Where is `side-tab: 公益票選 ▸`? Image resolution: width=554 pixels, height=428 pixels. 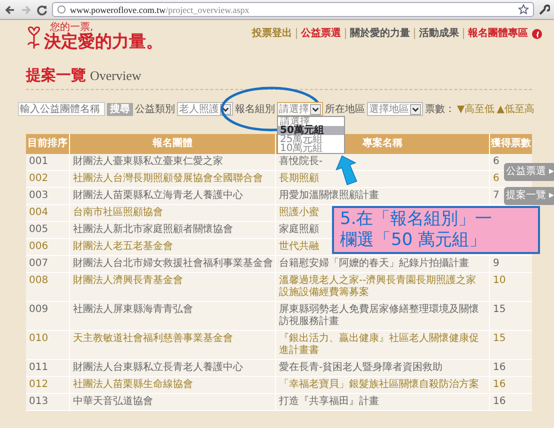
side-tab: 公益票選 ▸ is located at coordinates (529, 172).